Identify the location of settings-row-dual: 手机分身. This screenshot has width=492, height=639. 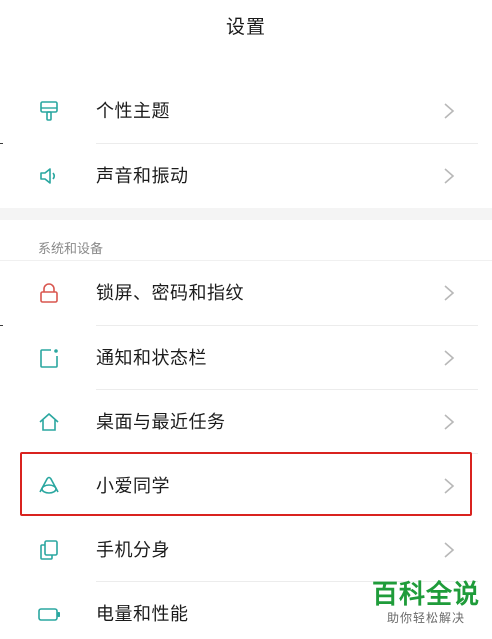
(246, 550).